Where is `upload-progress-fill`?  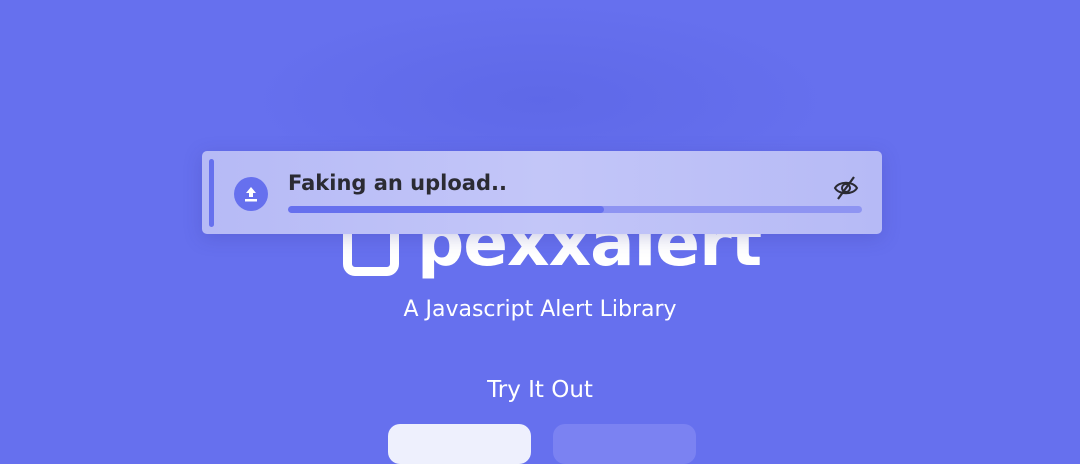 upload-progress-fill is located at coordinates (446, 209).